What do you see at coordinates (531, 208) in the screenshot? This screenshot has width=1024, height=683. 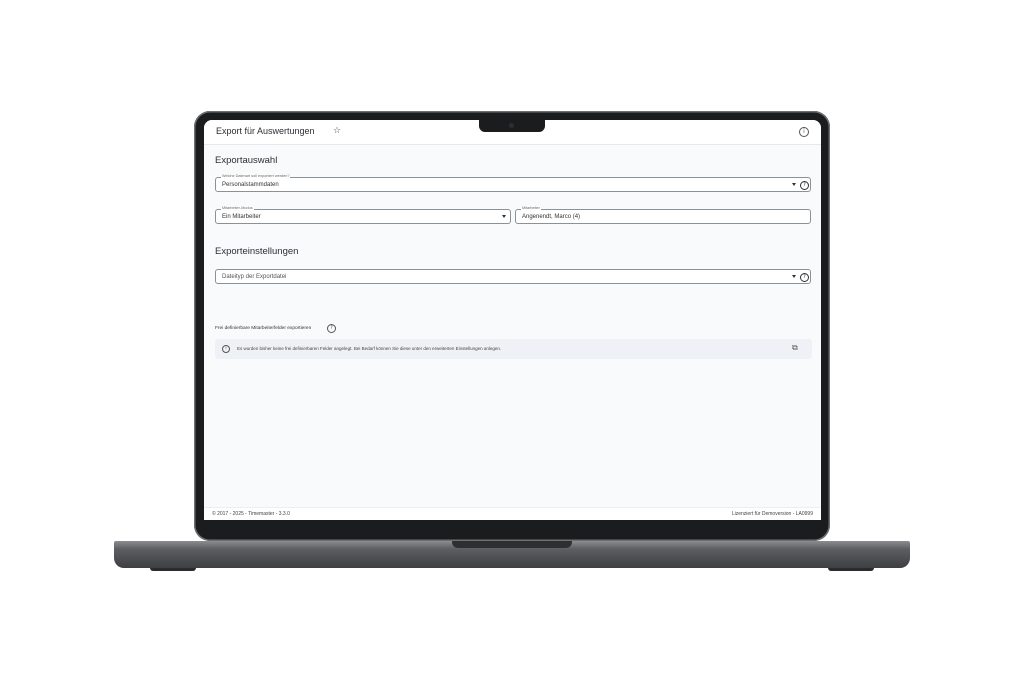 I see `employee-label: Mitarbeiter` at bounding box center [531, 208].